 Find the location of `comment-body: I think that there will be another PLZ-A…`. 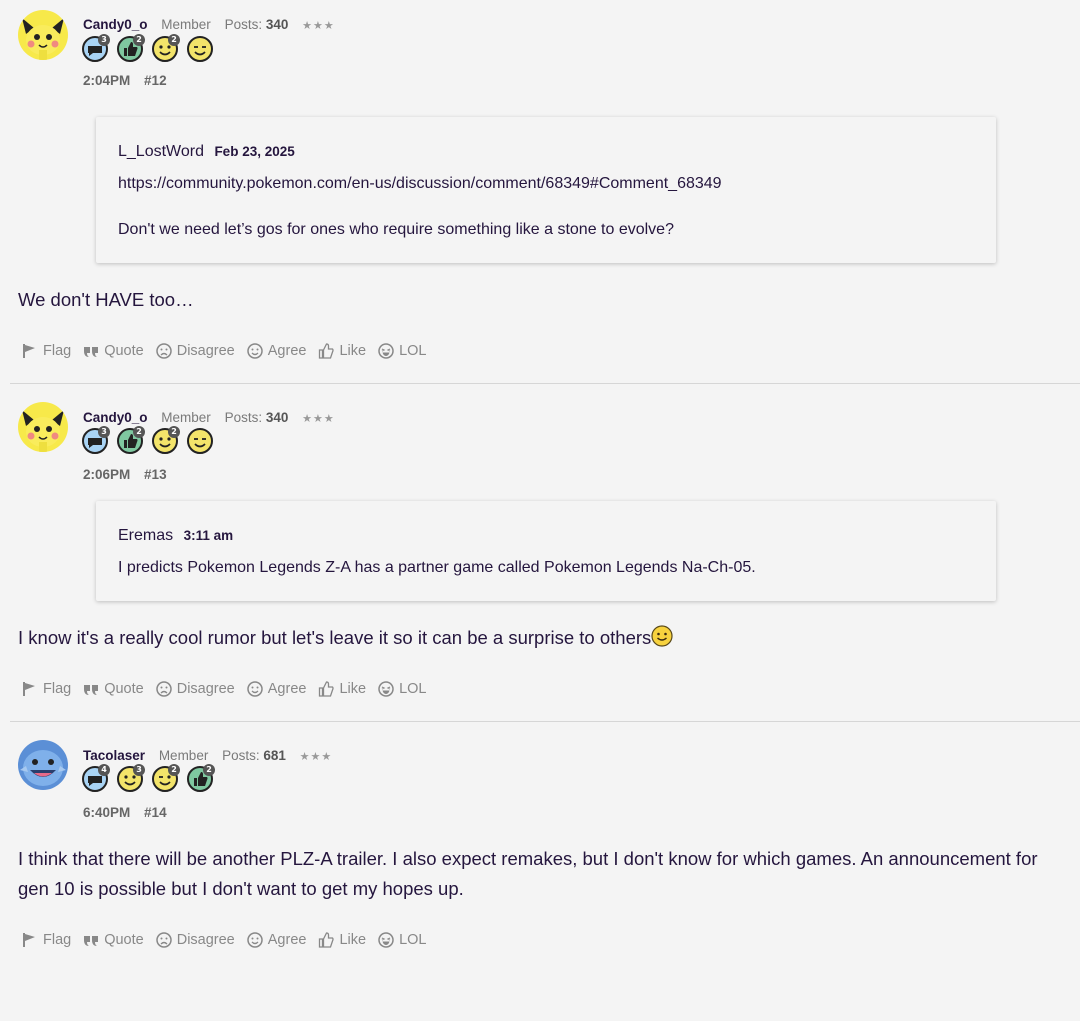

comment-body: I think that there will be another PLZ-A… is located at coordinates (528, 873).